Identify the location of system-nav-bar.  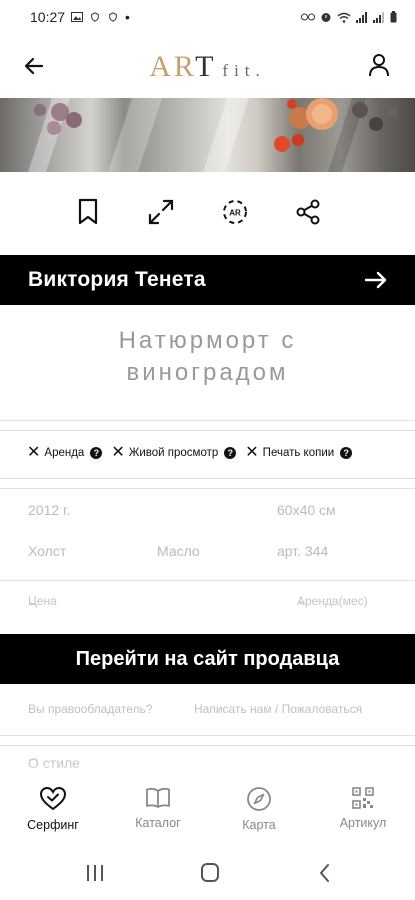
(207, 873).